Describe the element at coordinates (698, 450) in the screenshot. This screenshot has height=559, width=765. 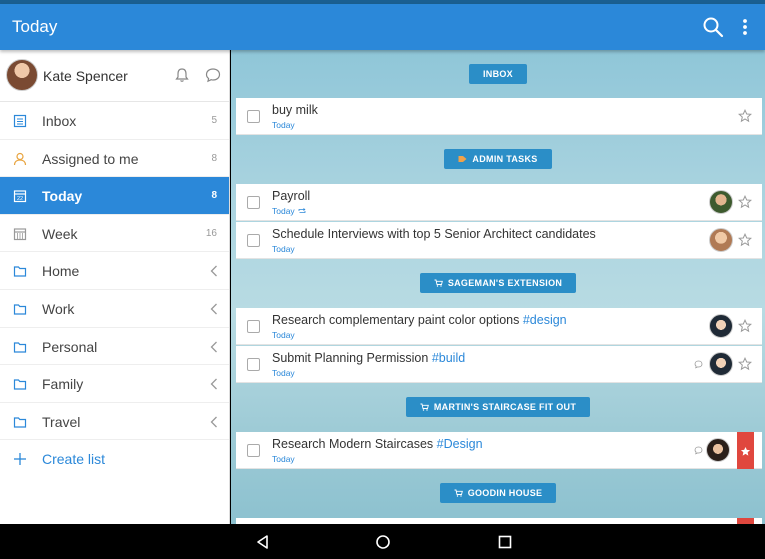
I see `comment-icon` at that location.